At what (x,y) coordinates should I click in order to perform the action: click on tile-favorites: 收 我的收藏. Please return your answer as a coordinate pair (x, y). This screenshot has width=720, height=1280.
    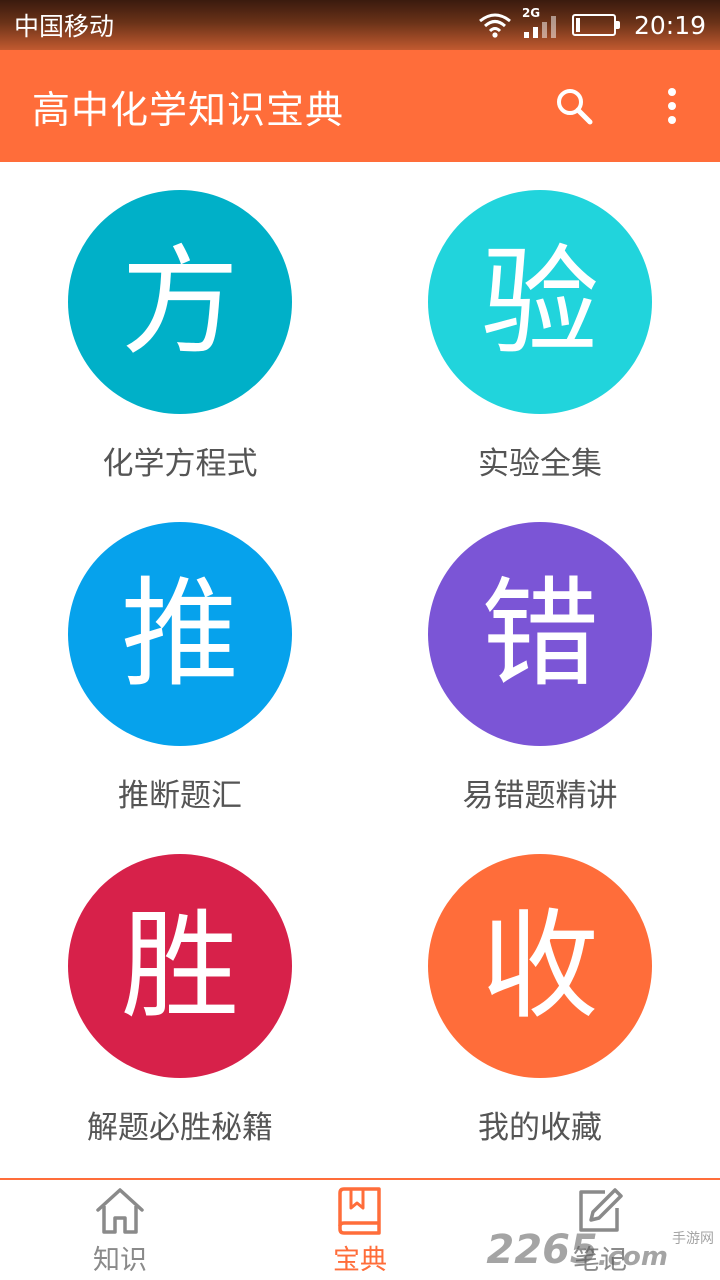
    Looking at the image, I should click on (540, 991).